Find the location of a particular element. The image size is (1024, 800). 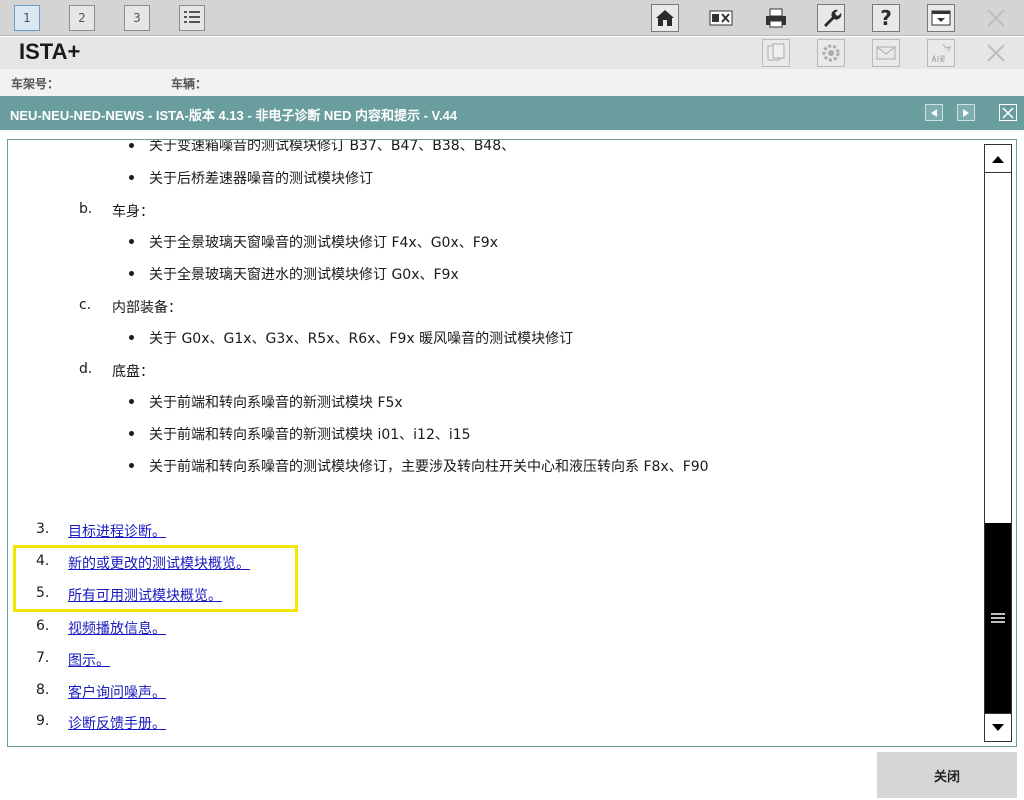

link-target-process-diagnosis: 目标进程诊断。 is located at coordinates (117, 531).